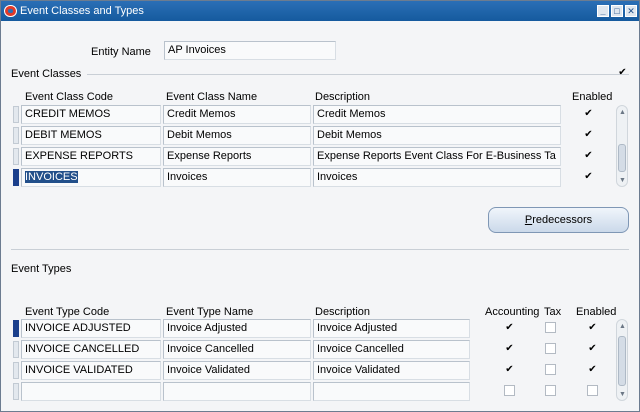 Image resolution: width=640 pixels, height=412 pixels. What do you see at coordinates (349, 135) in the screenshot?
I see `cell-text: Debit Memos` at bounding box center [349, 135].